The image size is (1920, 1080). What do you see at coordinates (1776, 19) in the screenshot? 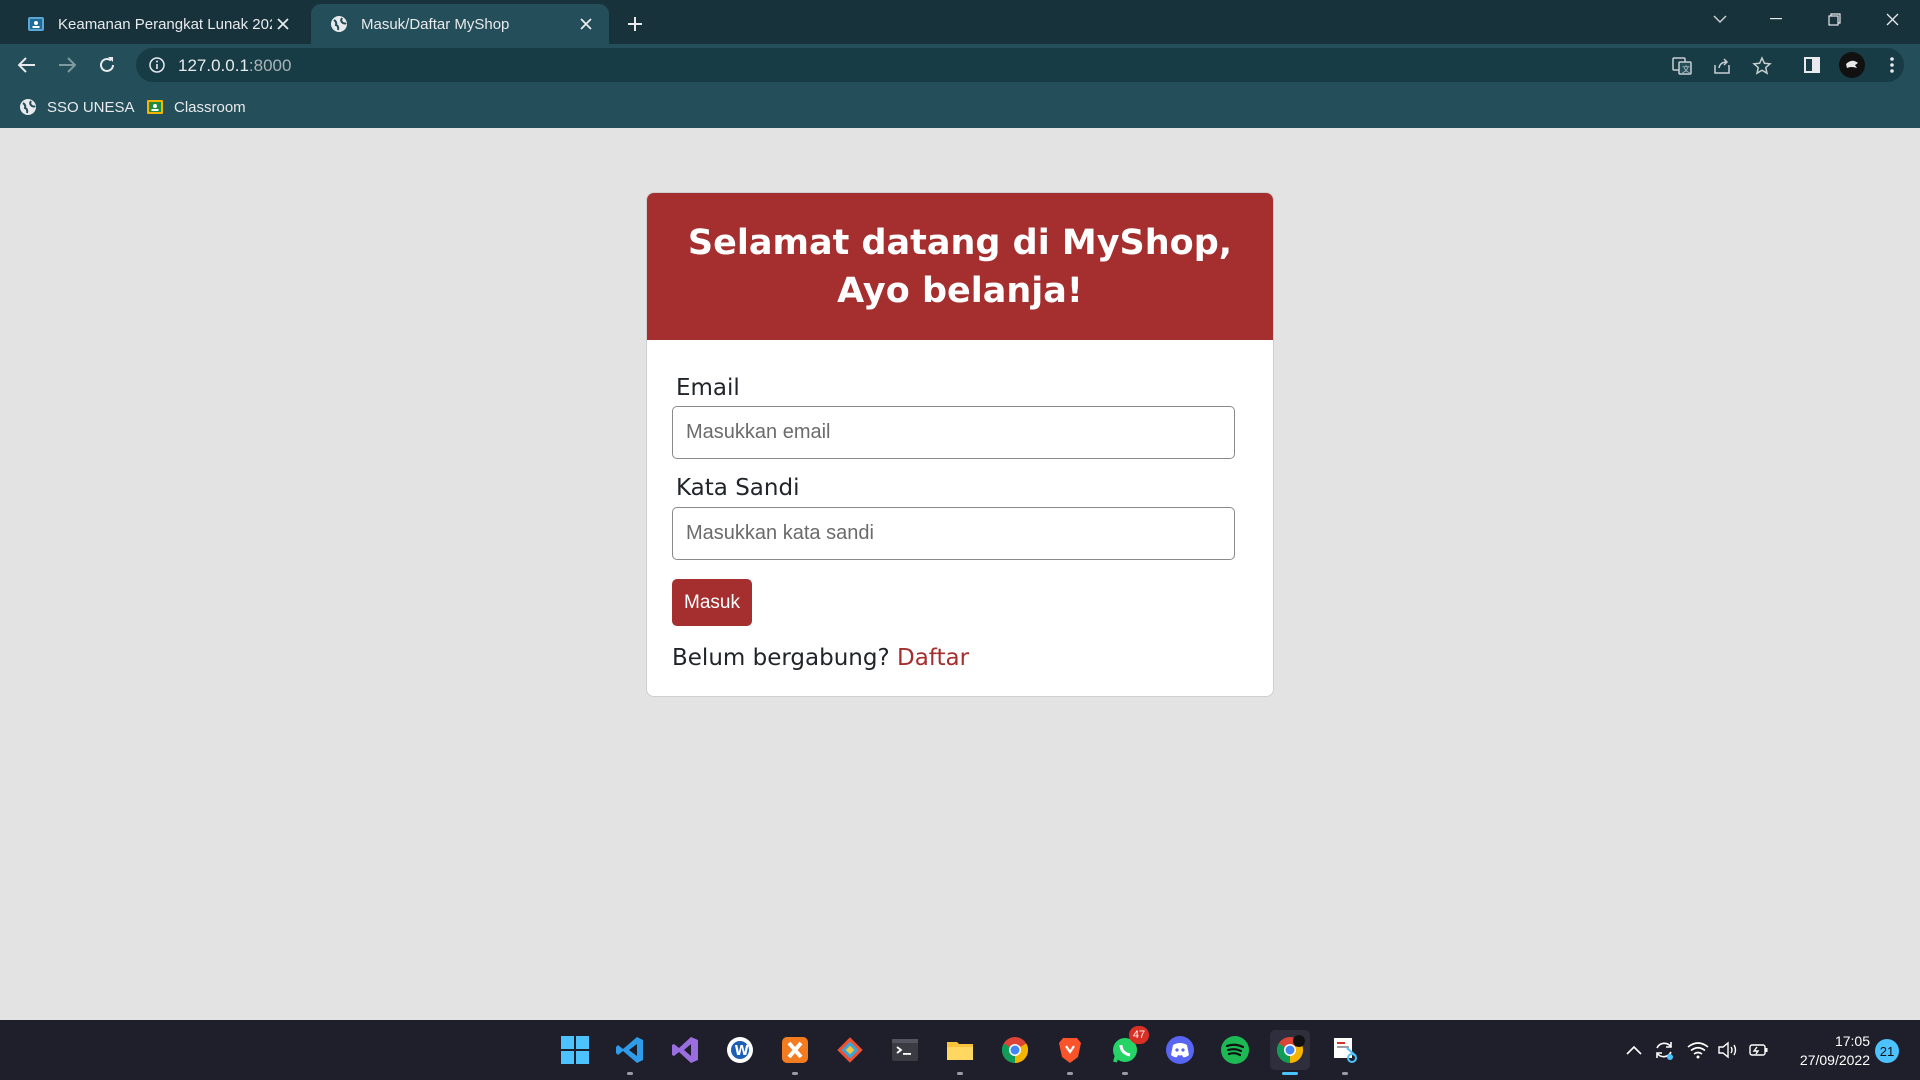
I see `minimize-icon` at bounding box center [1776, 19].